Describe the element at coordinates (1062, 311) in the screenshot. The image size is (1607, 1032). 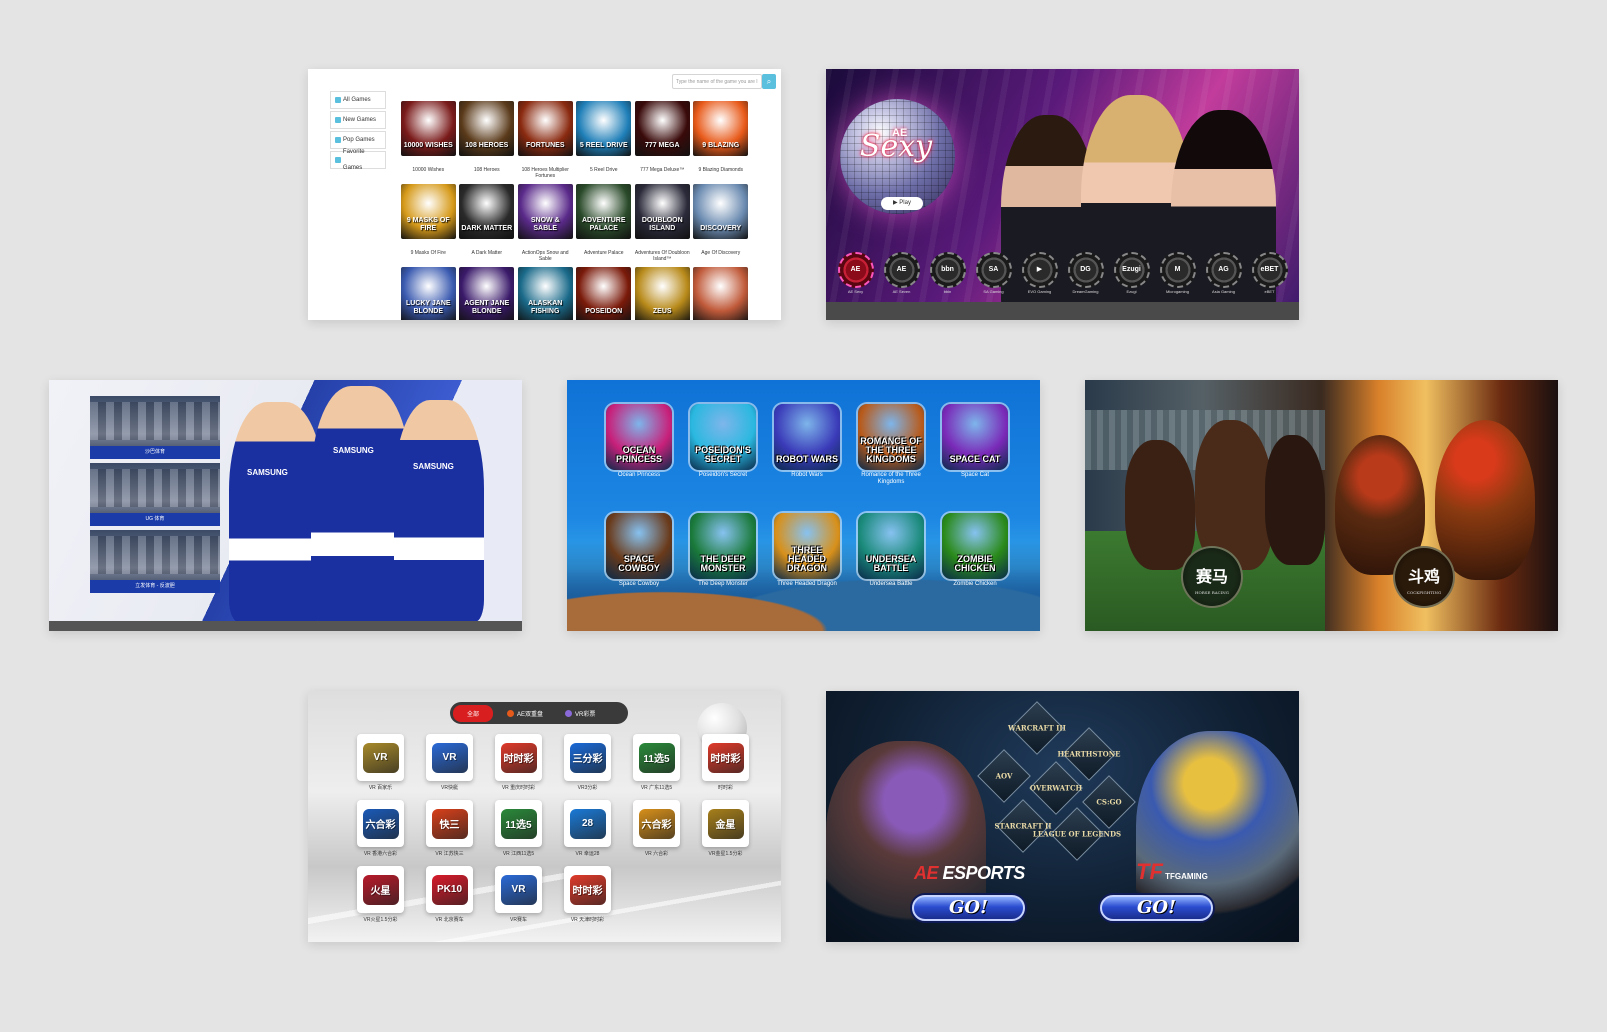
I see `bottom-bar` at that location.